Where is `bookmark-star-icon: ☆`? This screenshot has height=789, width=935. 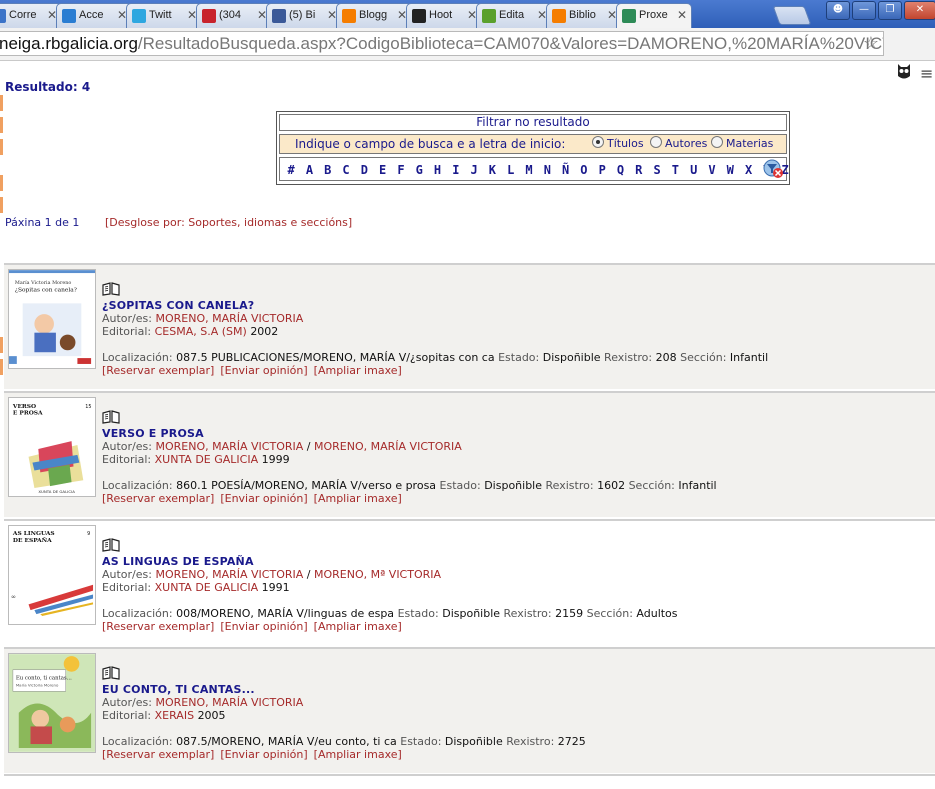
bookmark-star-icon: ☆ is located at coordinates (871, 43).